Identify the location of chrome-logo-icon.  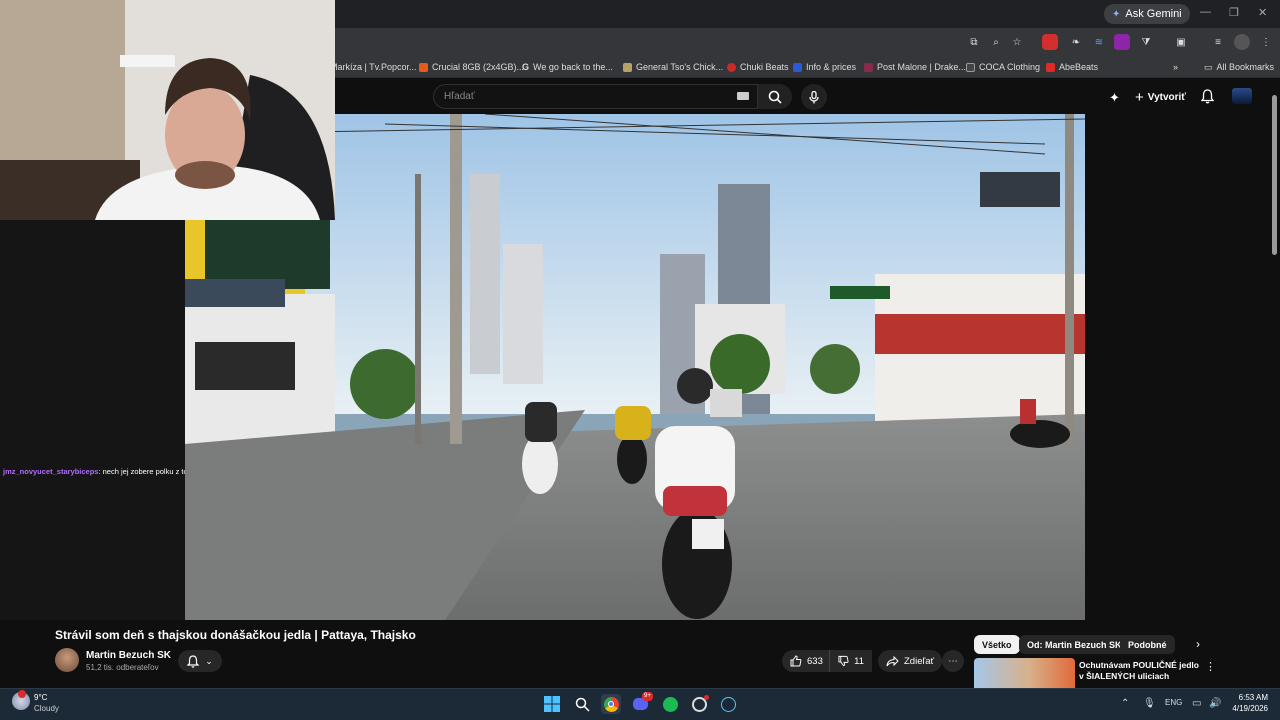
(611, 704).